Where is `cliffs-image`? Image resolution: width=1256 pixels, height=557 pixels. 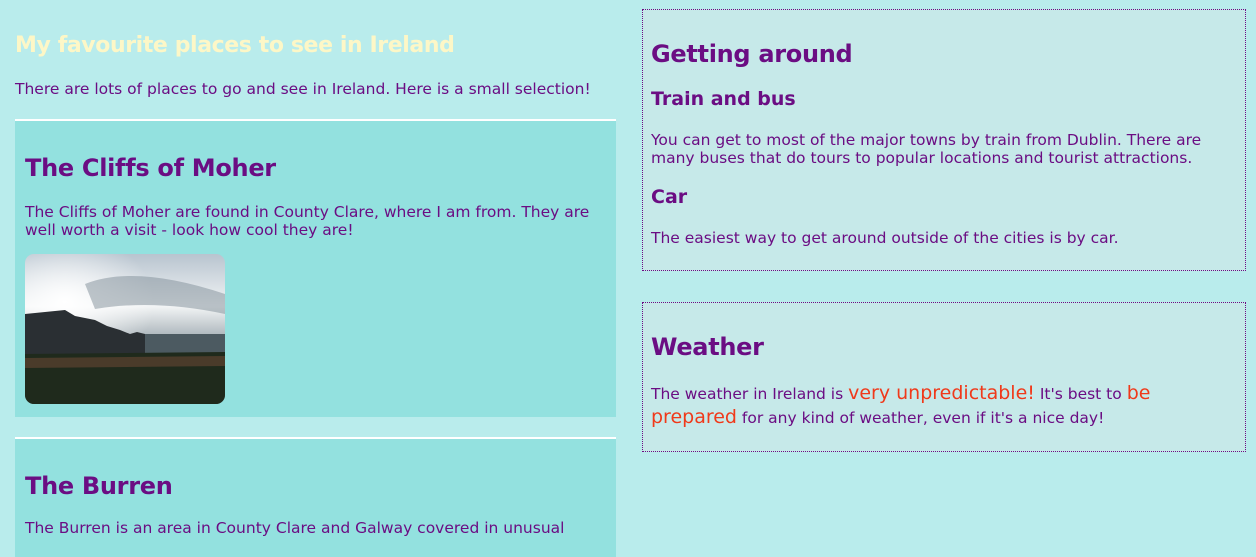
cliffs-image is located at coordinates (125, 329).